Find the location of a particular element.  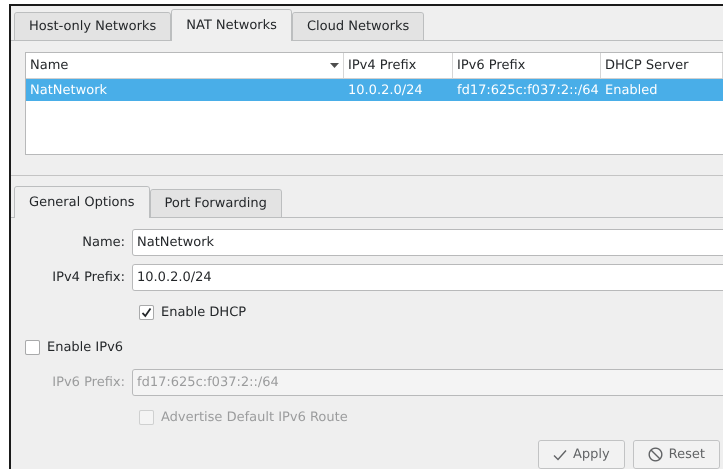

tab: Port Forwarding is located at coordinates (216, 203).